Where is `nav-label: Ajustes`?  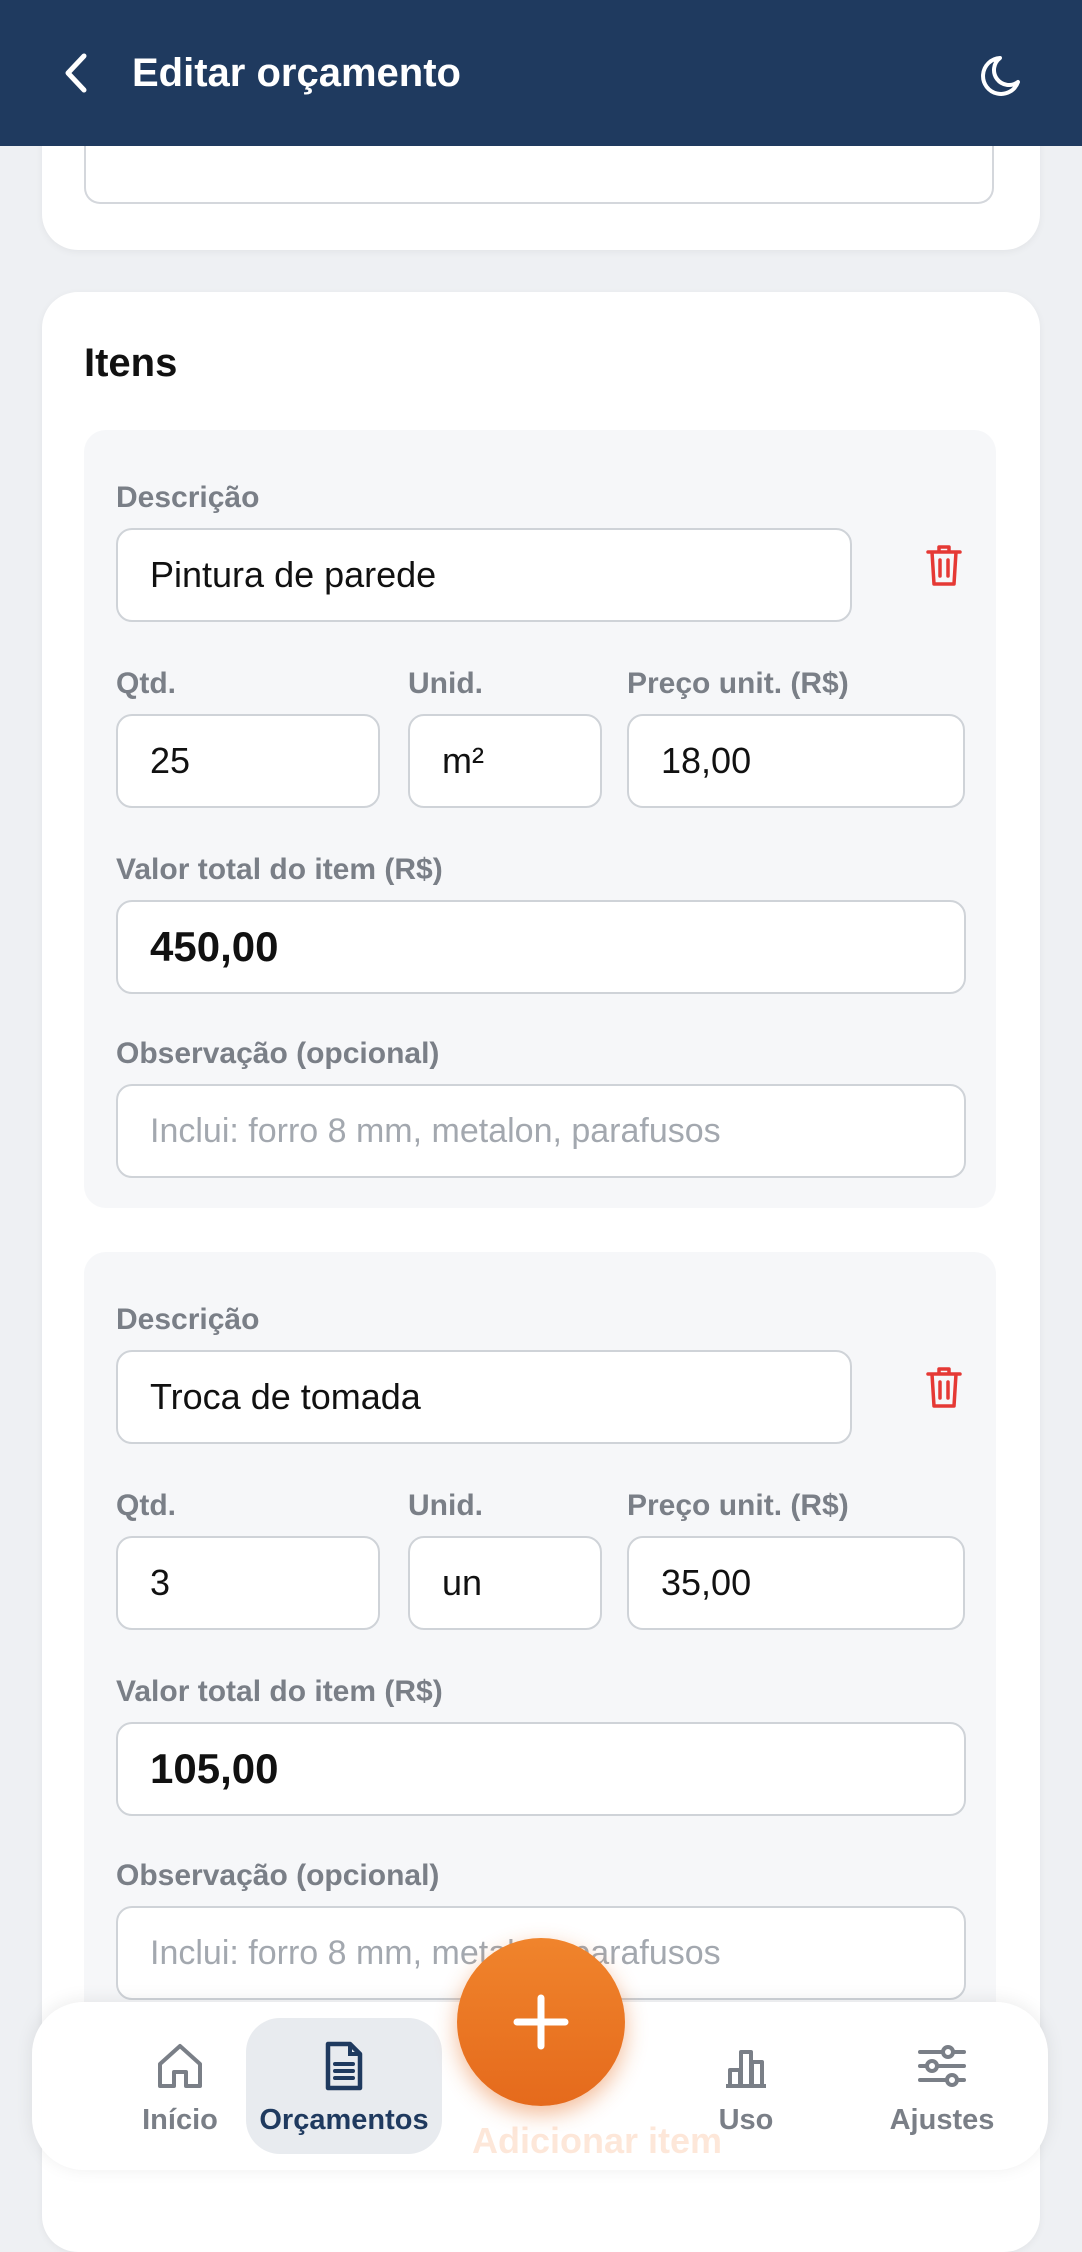 nav-label: Ajustes is located at coordinates (942, 2120).